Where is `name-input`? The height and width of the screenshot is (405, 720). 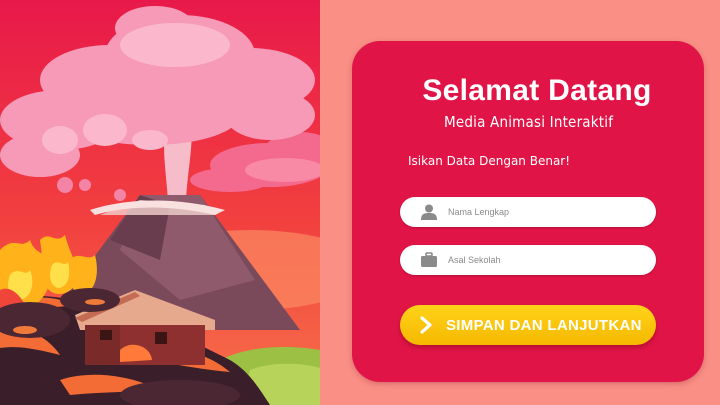
name-input is located at coordinates (545, 212).